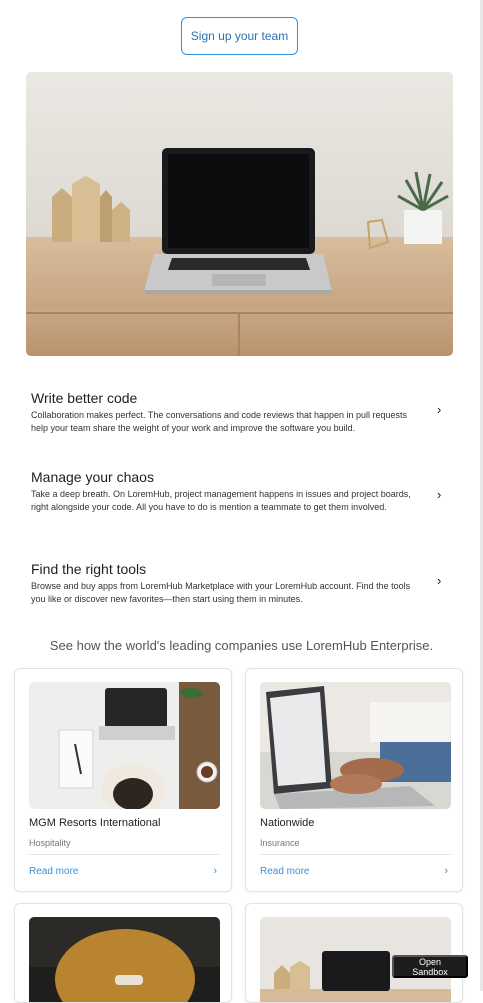 Image resolution: width=483 pixels, height=1003 pixels. I want to click on company-name: MGM Resorts International, so click(95, 823).